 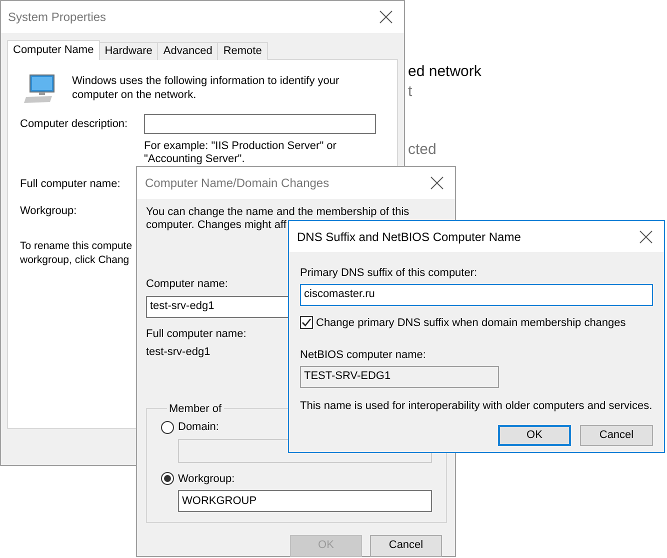 What do you see at coordinates (75, 260) in the screenshot?
I see `rename-text: workgroup, click Chang` at bounding box center [75, 260].